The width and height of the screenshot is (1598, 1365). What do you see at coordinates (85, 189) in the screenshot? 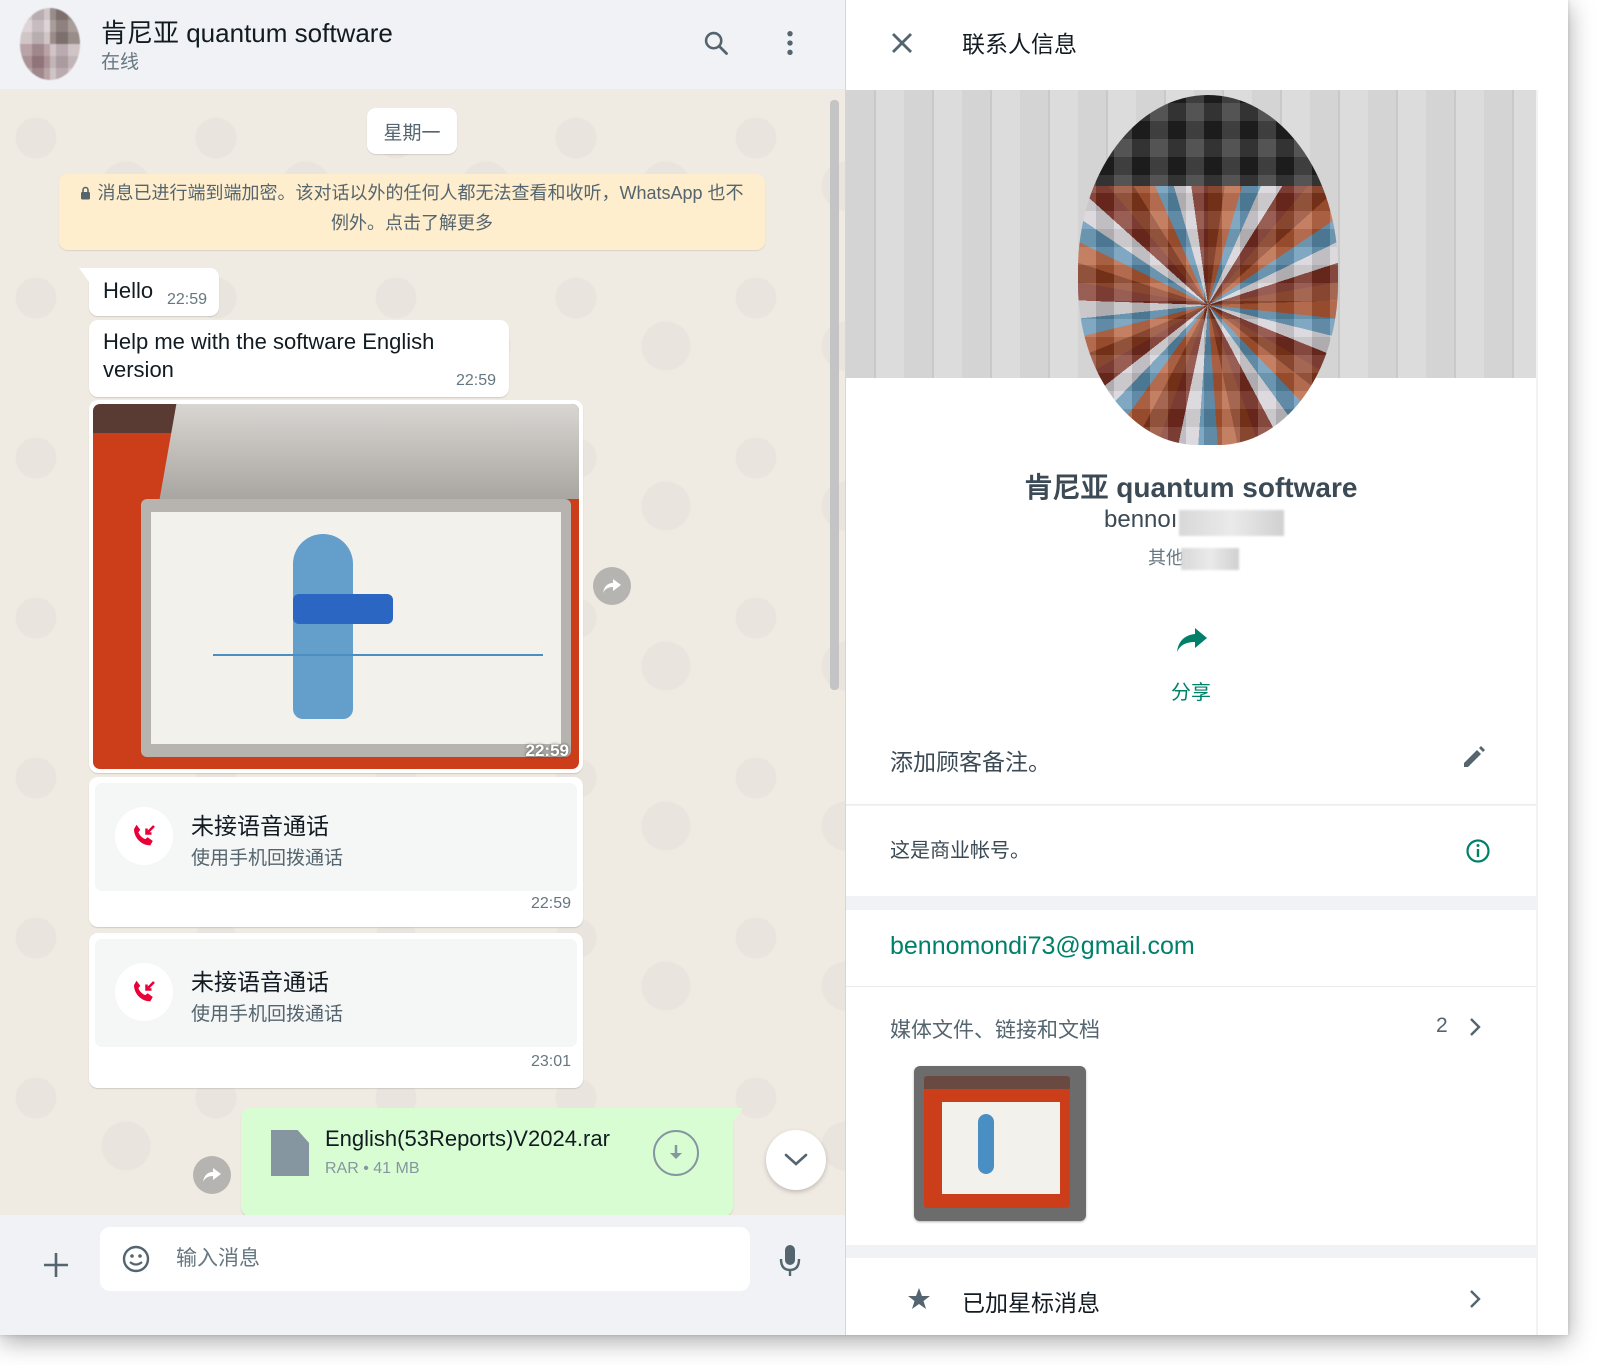
I see `lock-icon` at bounding box center [85, 189].